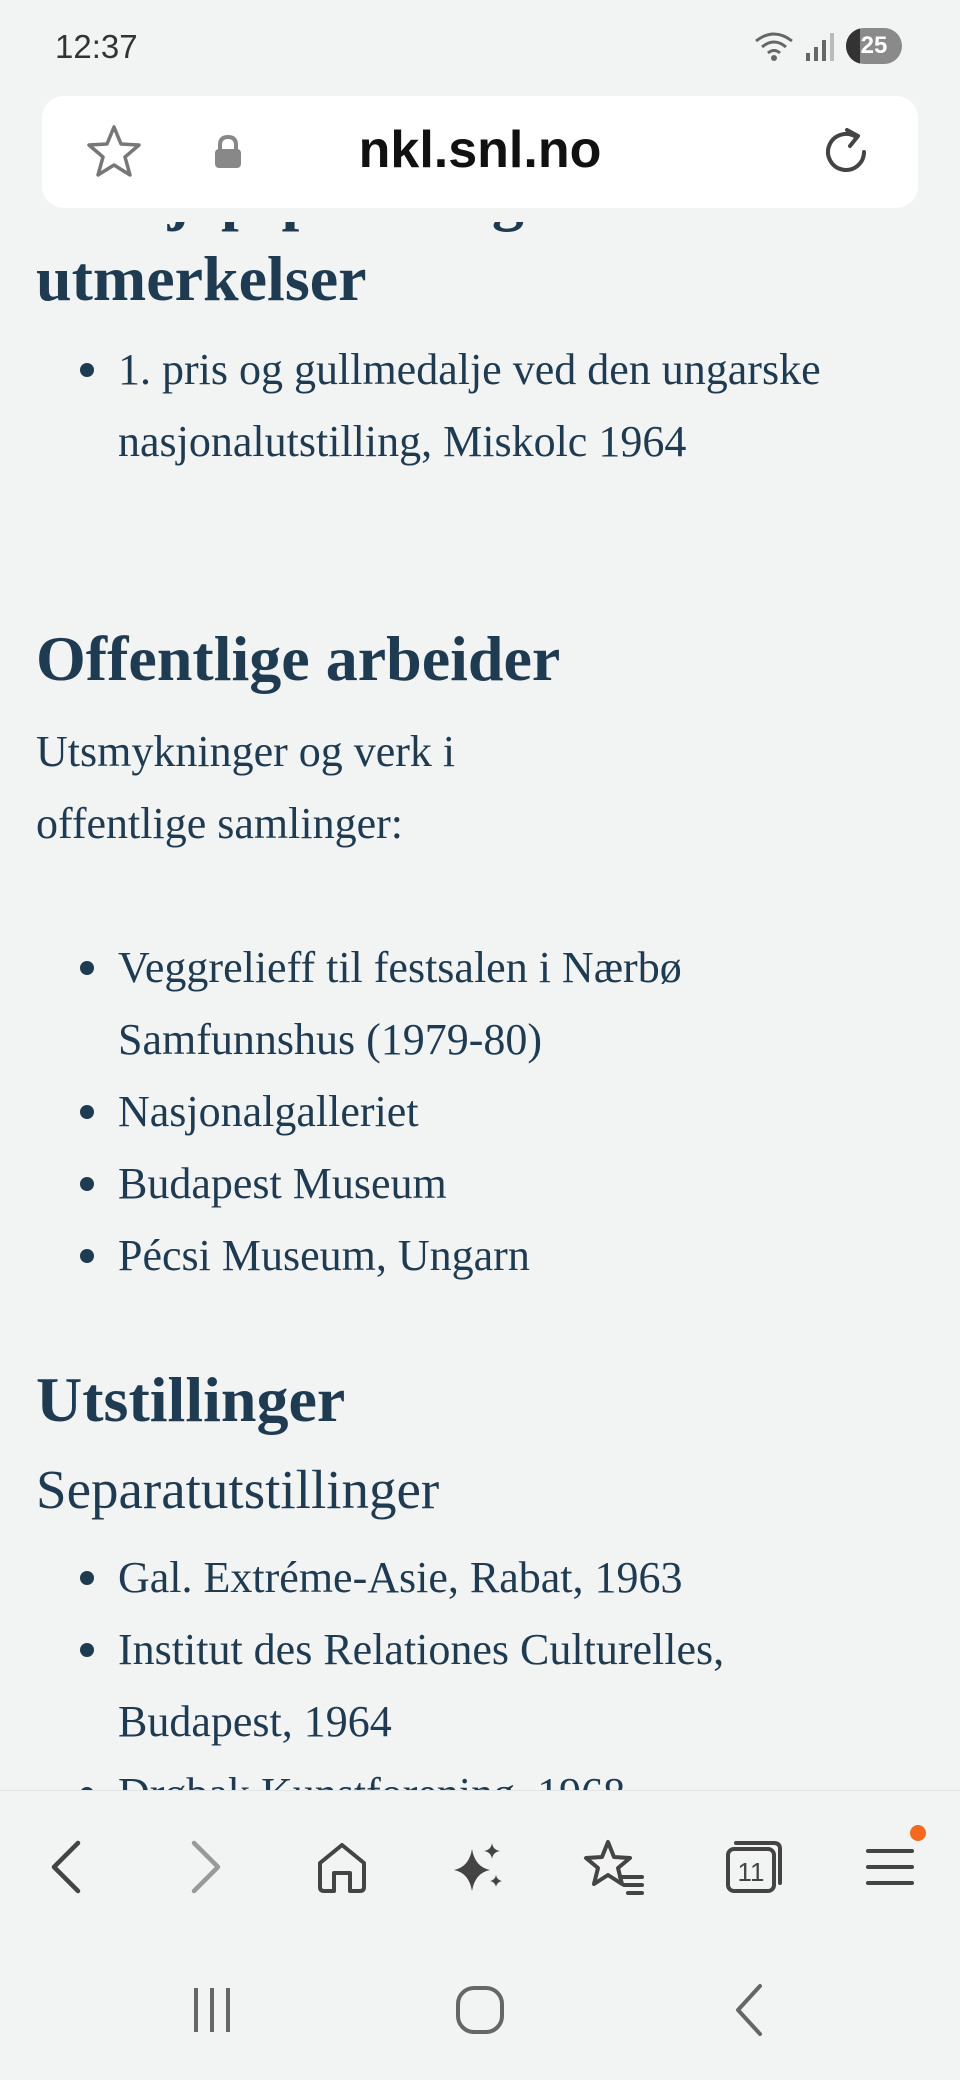  What do you see at coordinates (494, 1256) in the screenshot?
I see `list-item: Pécsi Museum, Ungarn` at bounding box center [494, 1256].